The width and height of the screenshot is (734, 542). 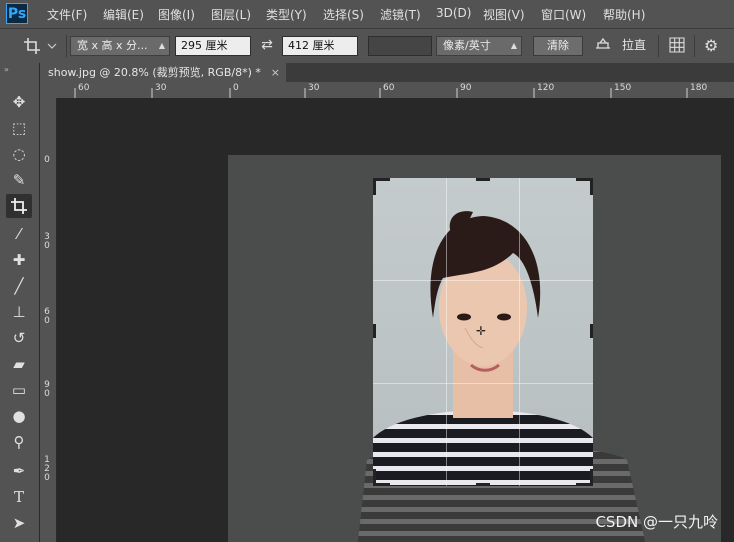 I want to click on ruler-label: 1 2 0, so click(x=47, y=469).